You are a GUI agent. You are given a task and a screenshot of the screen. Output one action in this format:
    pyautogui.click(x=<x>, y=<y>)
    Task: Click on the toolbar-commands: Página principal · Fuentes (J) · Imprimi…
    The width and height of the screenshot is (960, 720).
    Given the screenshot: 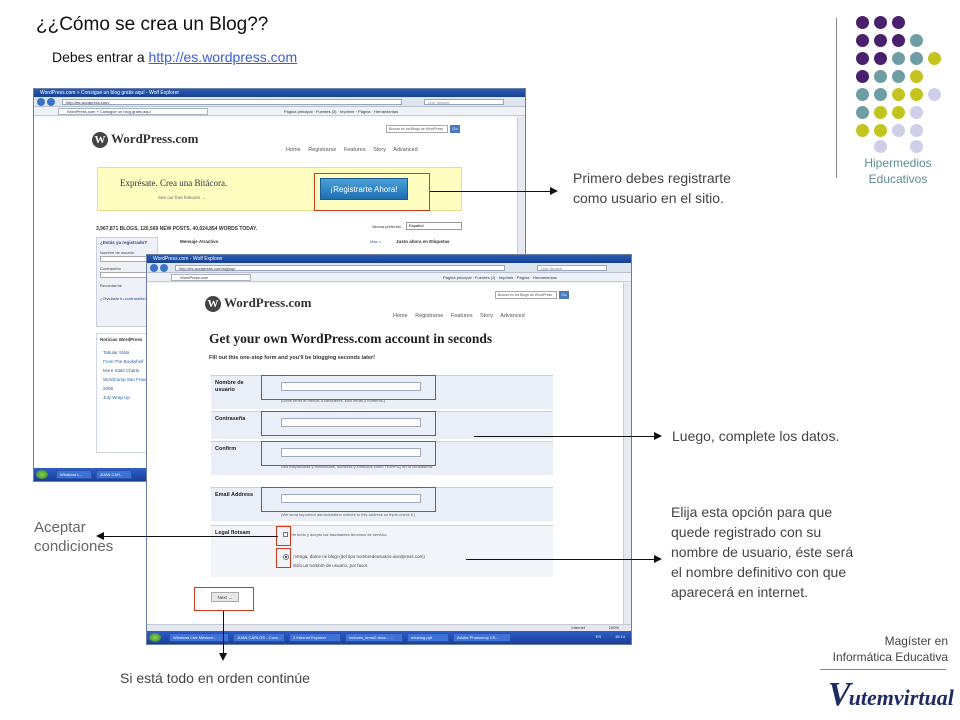 What is the action you would take?
    pyautogui.click(x=500, y=277)
    